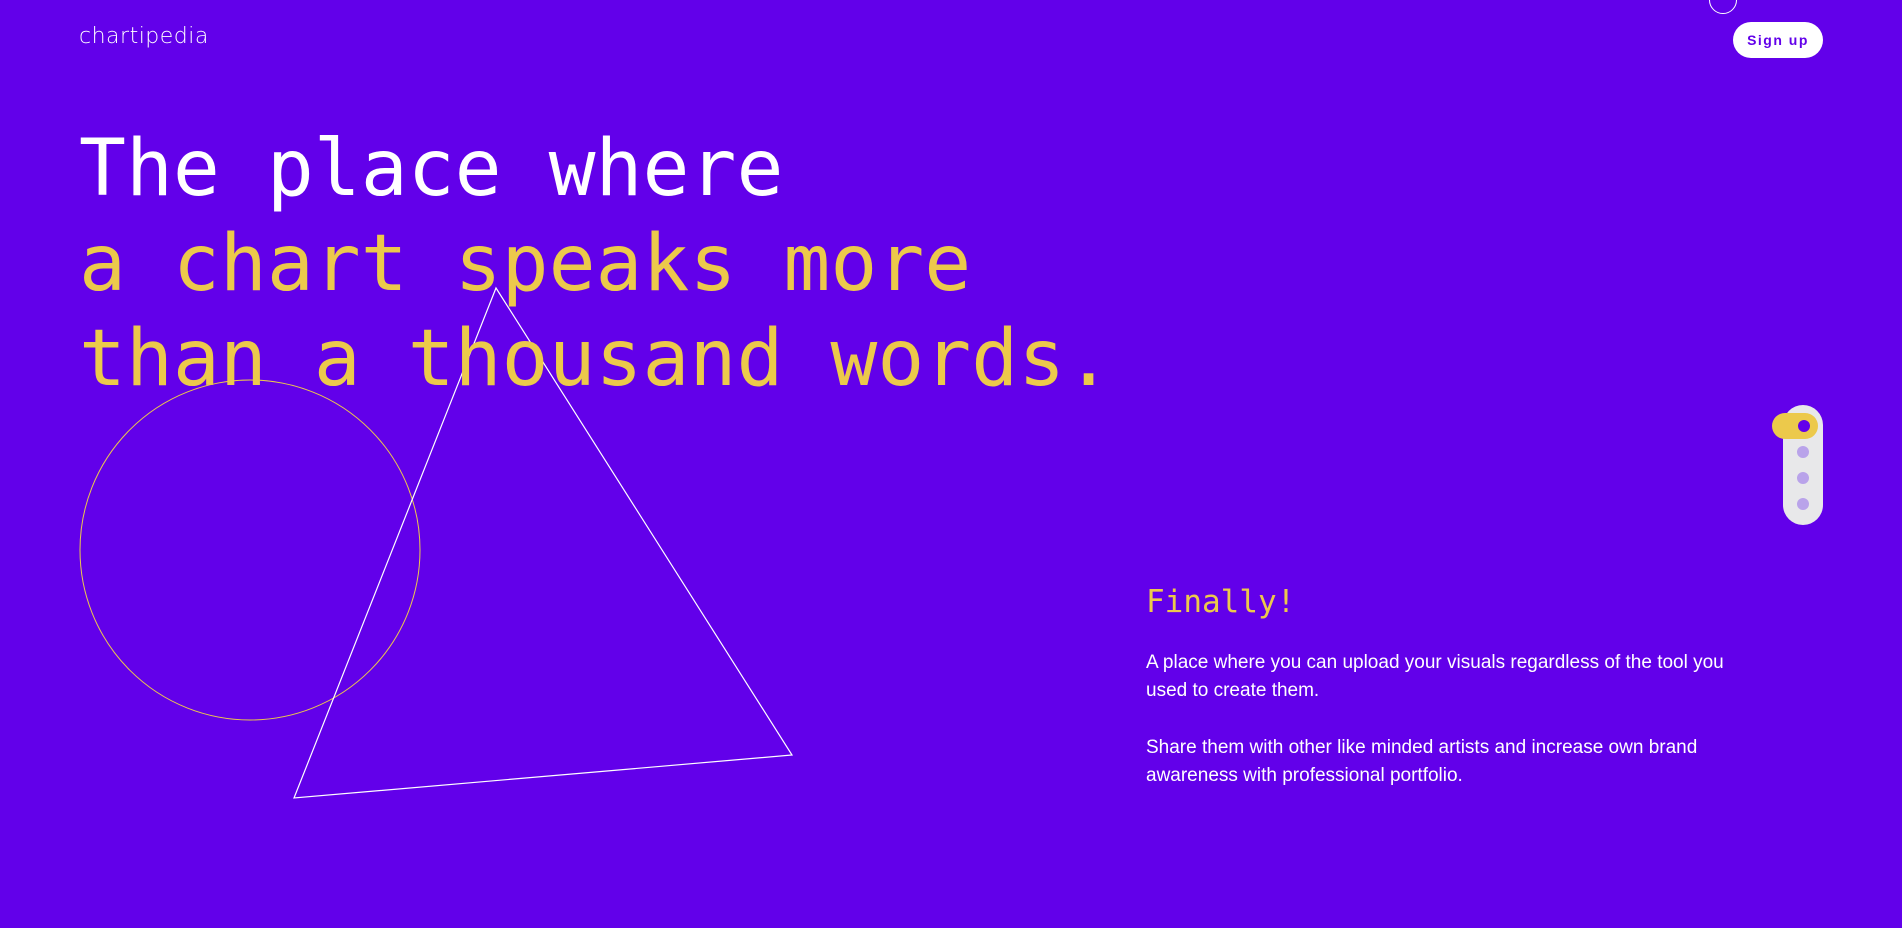 The image size is (1902, 928). What do you see at coordinates (596, 359) in the screenshot?
I see `hero-line-3: than a thousand words.` at bounding box center [596, 359].